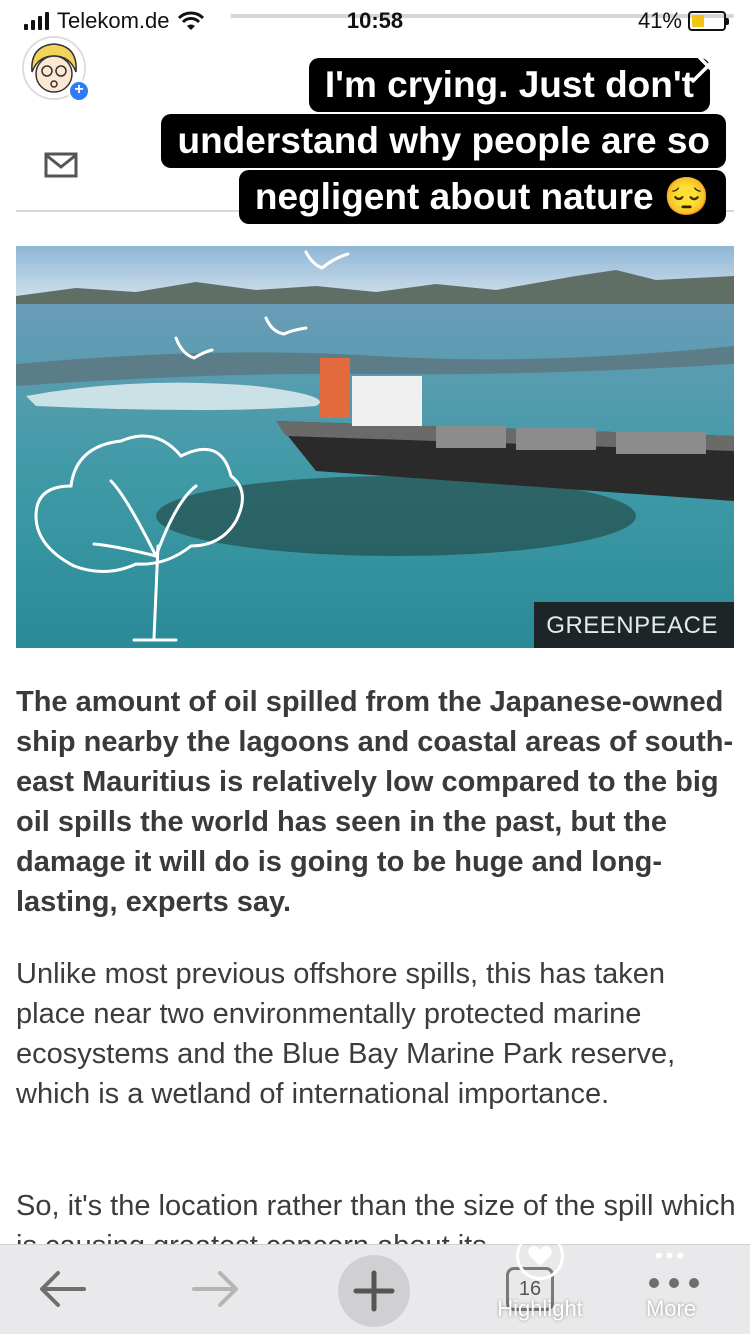  What do you see at coordinates (62, 1289) in the screenshot?
I see `back-icon` at bounding box center [62, 1289].